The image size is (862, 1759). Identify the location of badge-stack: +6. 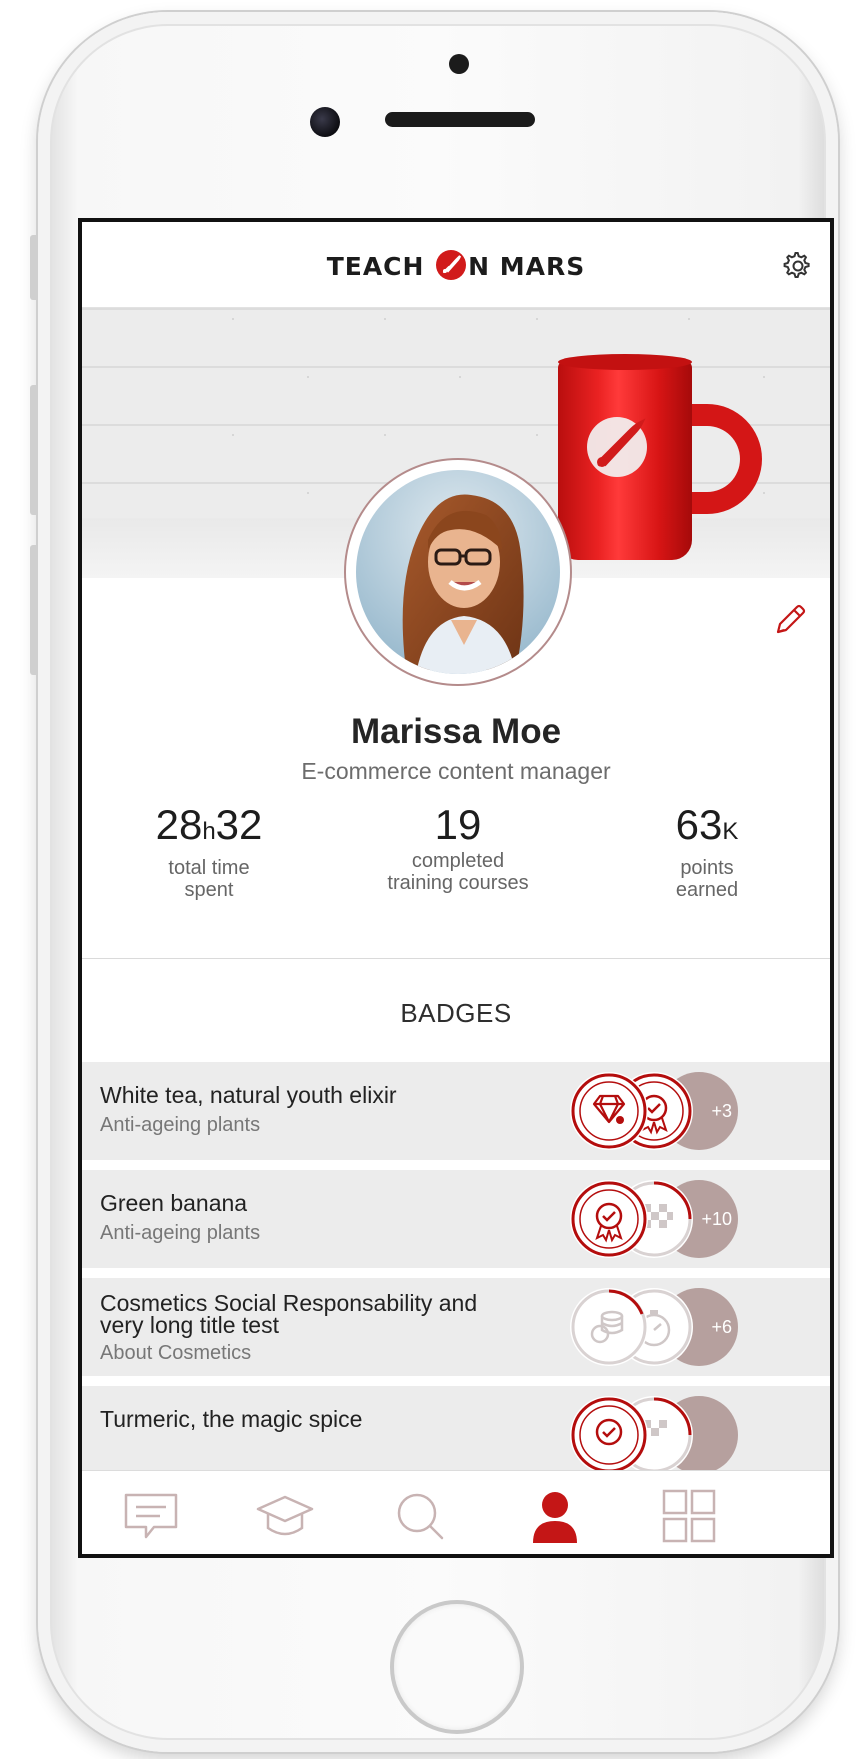
(655, 1328).